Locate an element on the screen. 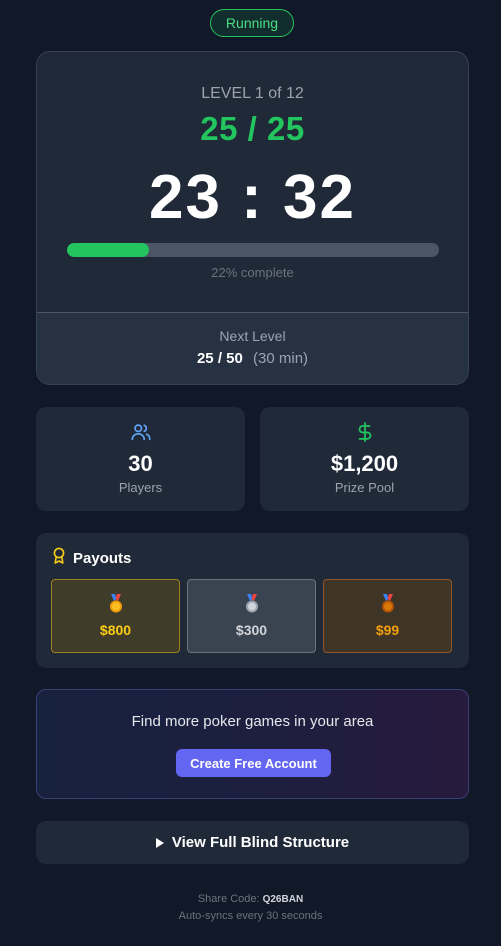  create-account-button: Create Free Account is located at coordinates (253, 763).